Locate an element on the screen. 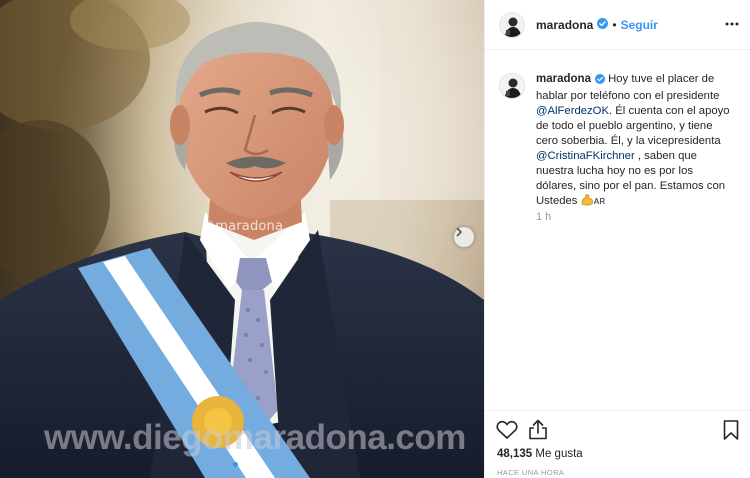 The image size is (750, 478). header-username: maradona is located at coordinates (564, 25).